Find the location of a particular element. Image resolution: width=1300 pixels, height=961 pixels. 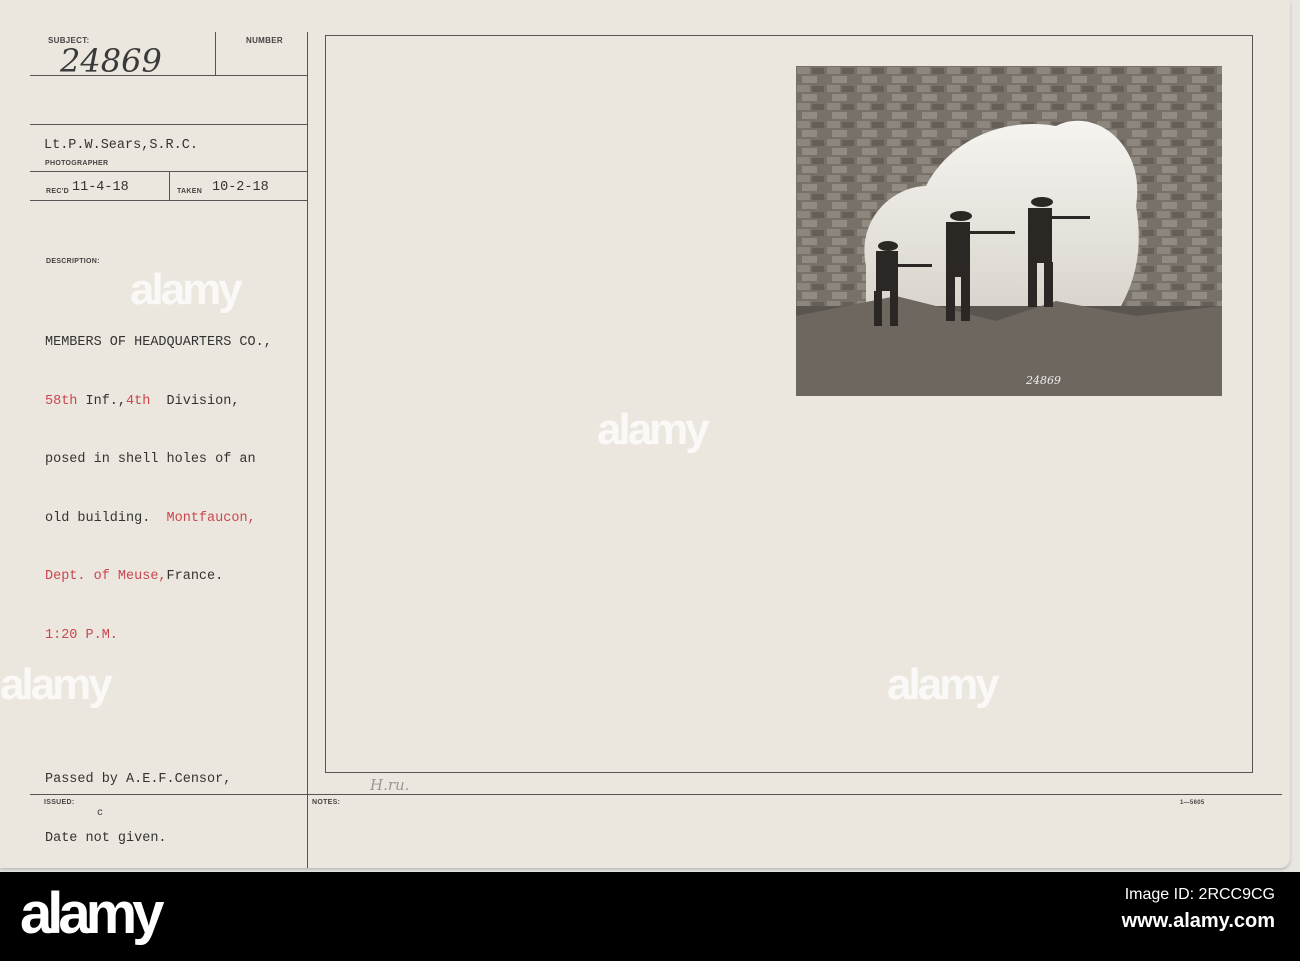

subject-number: 24869 is located at coordinates (111, 61).